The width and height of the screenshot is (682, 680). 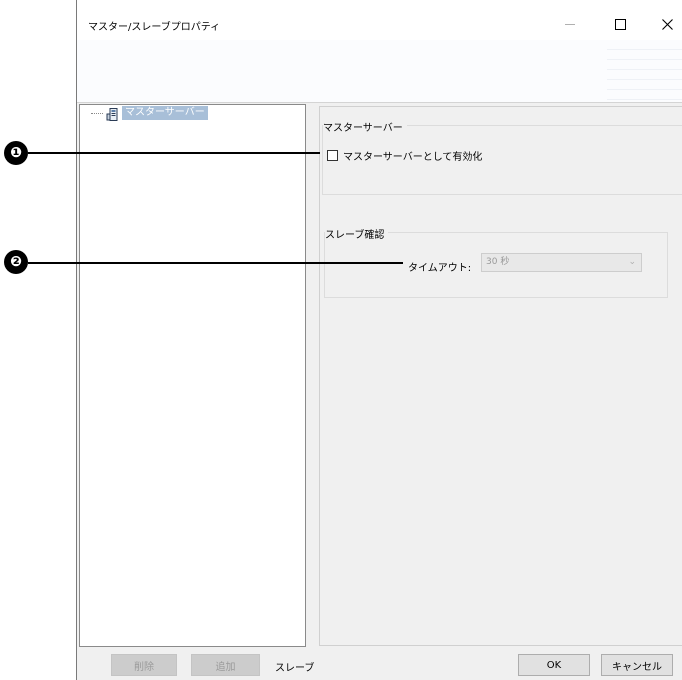 What do you see at coordinates (225, 665) in the screenshot?
I see `add-button: 追加` at bounding box center [225, 665].